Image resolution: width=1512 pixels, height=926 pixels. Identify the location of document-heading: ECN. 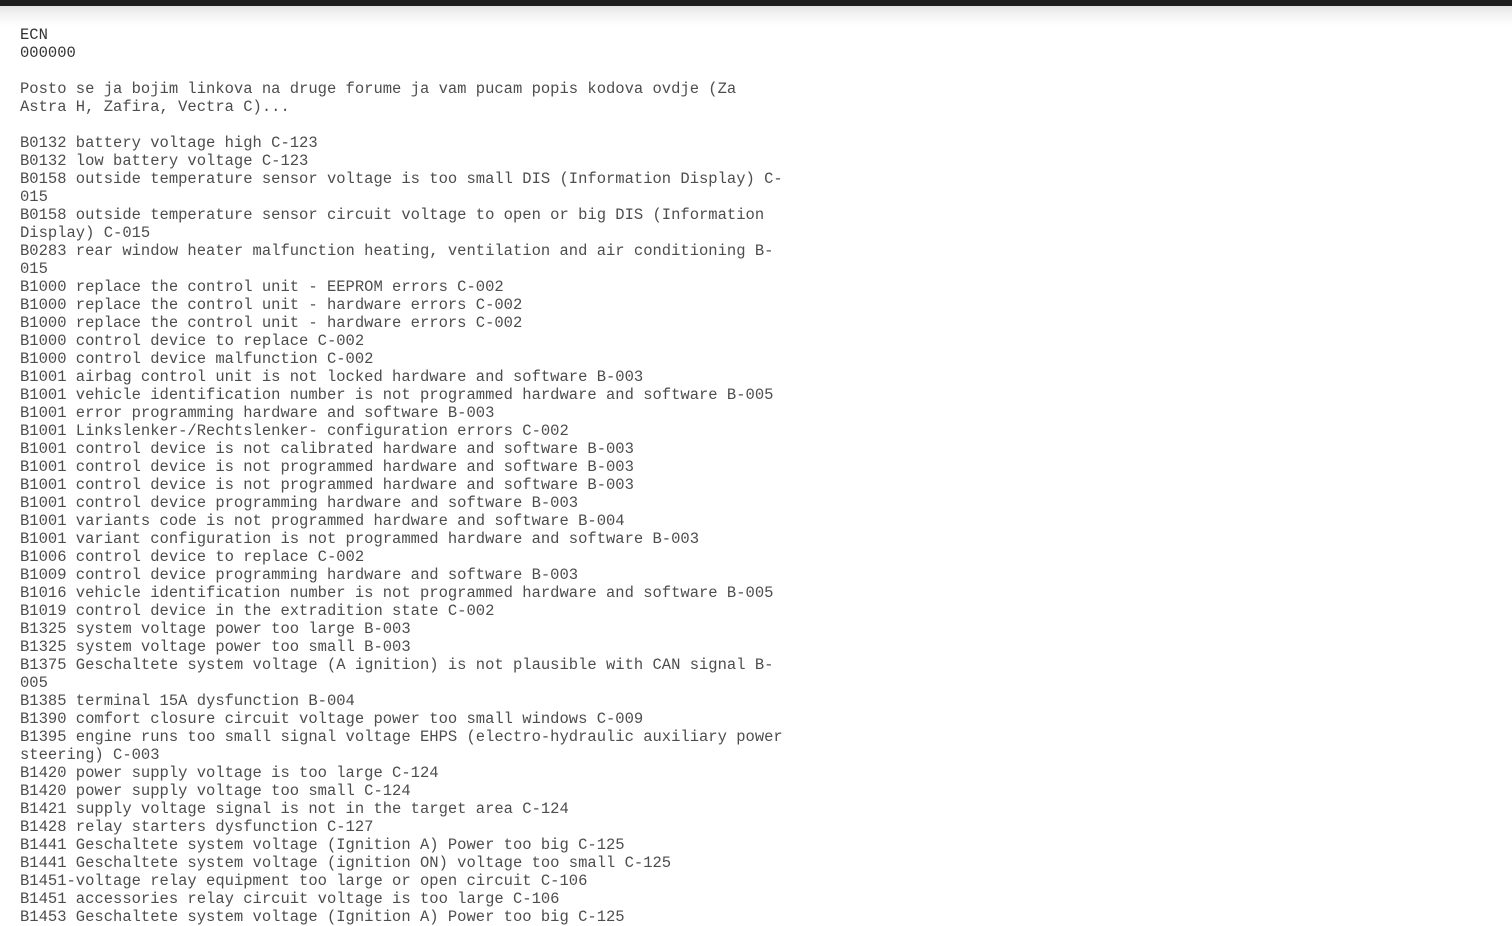
(34, 35).